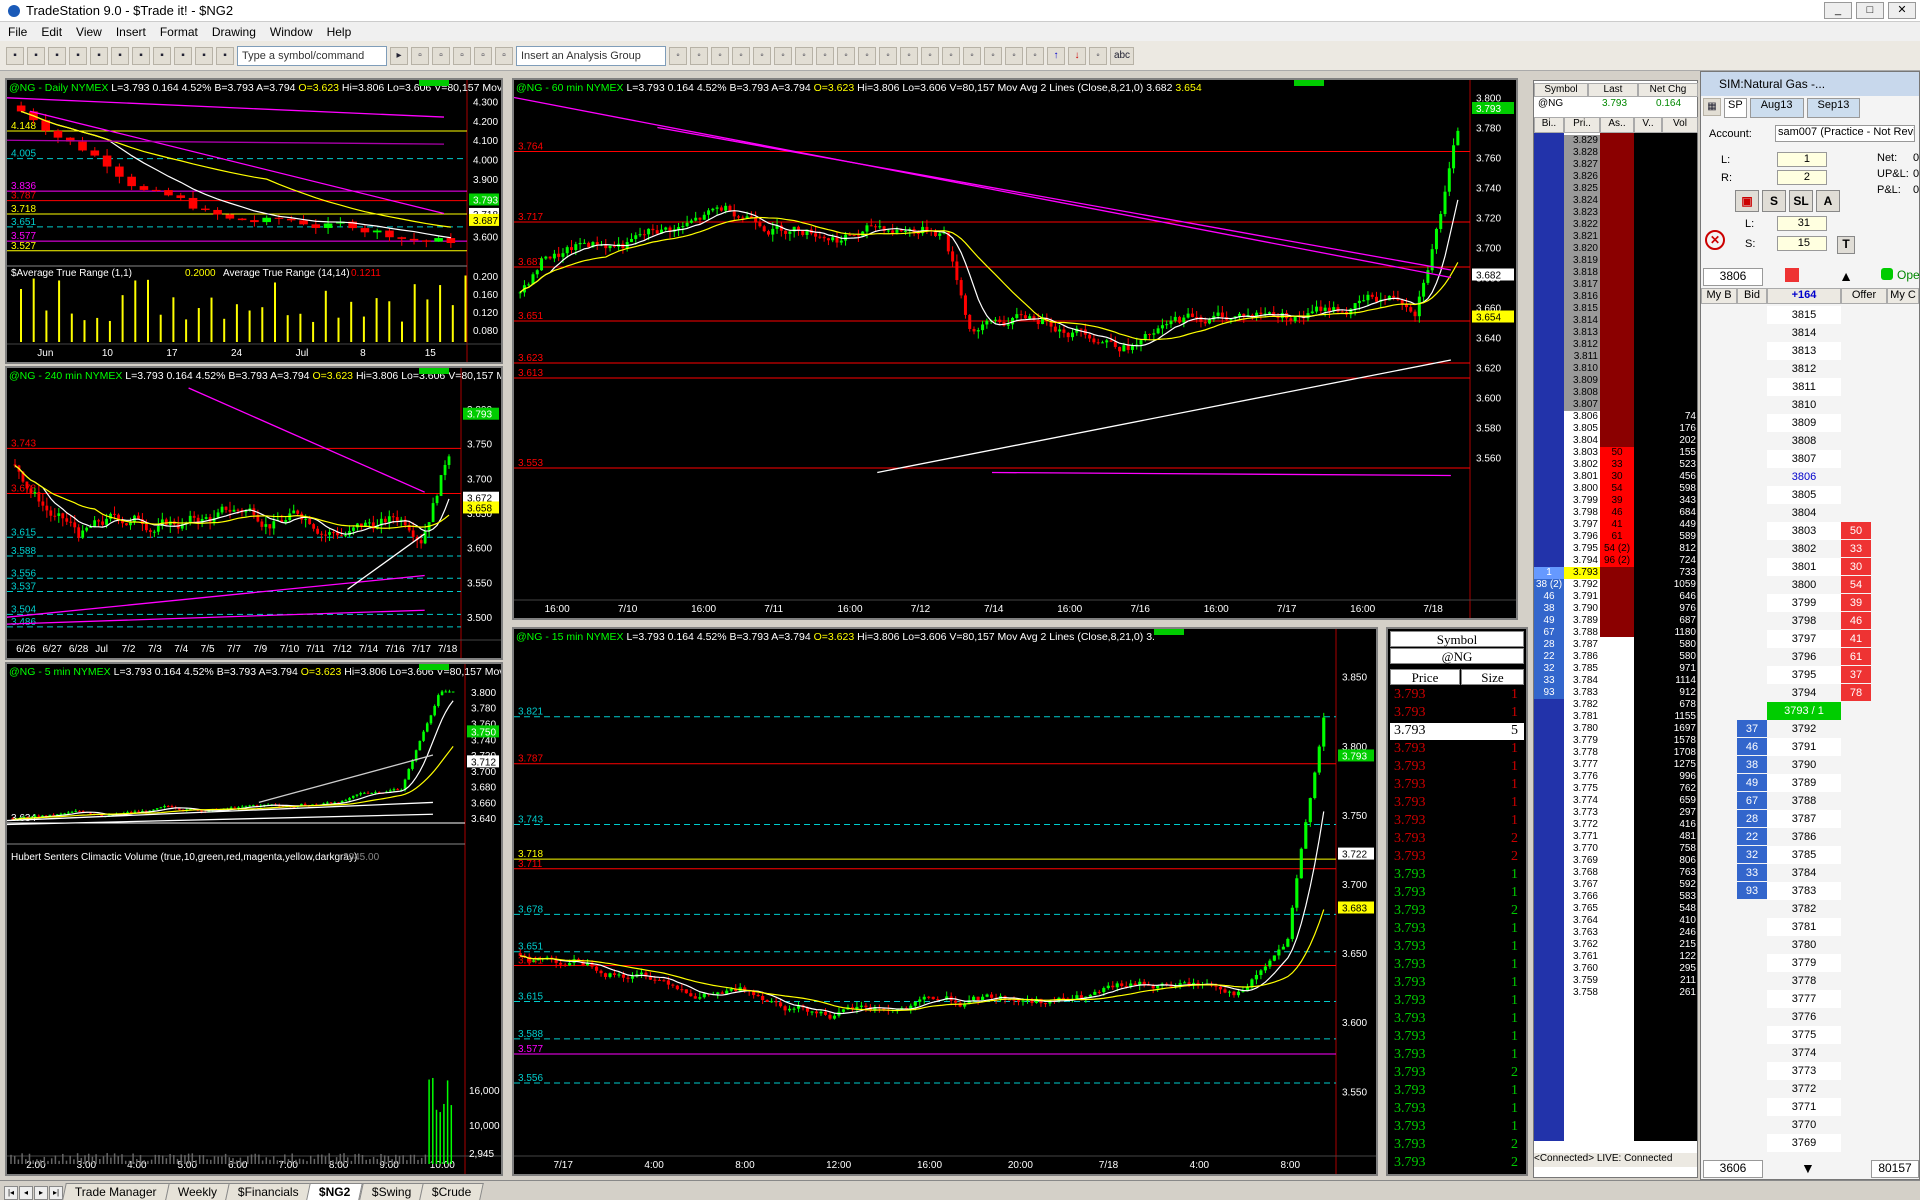 The height and width of the screenshot is (1200, 1920). I want to click on text-tool-icon: abc, so click(1122, 55).